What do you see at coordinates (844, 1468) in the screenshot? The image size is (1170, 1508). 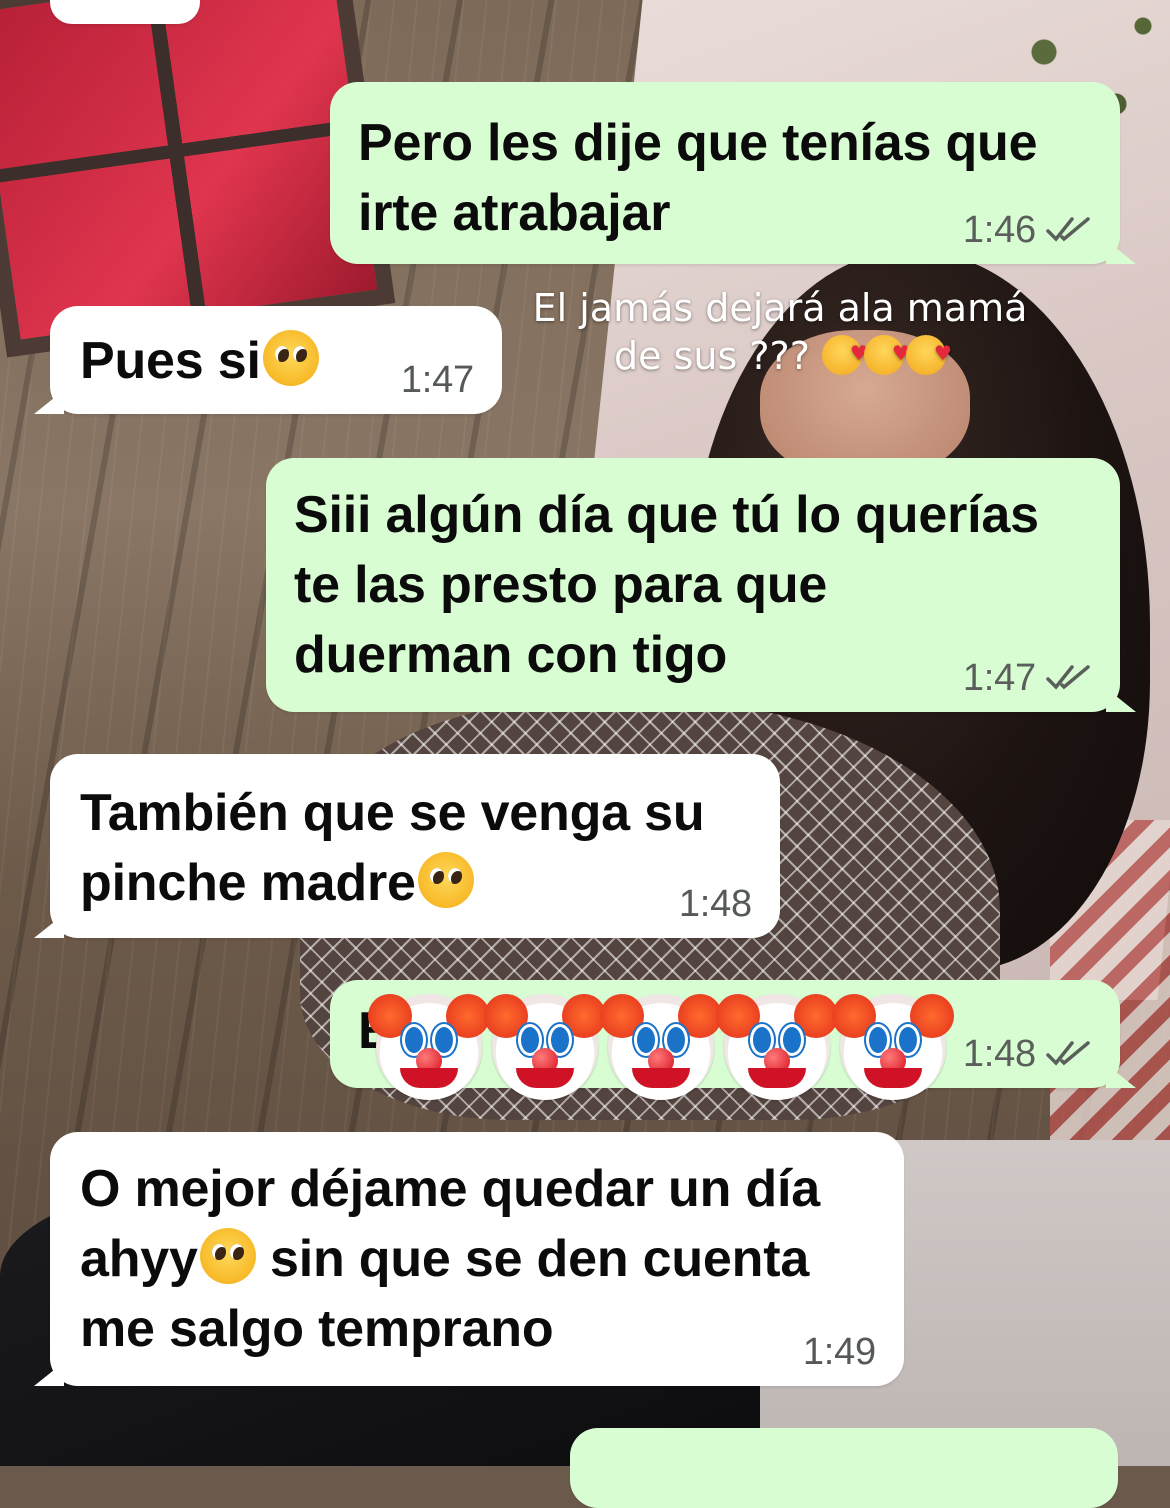 I see `message-bubble-outgoing-partial` at bounding box center [844, 1468].